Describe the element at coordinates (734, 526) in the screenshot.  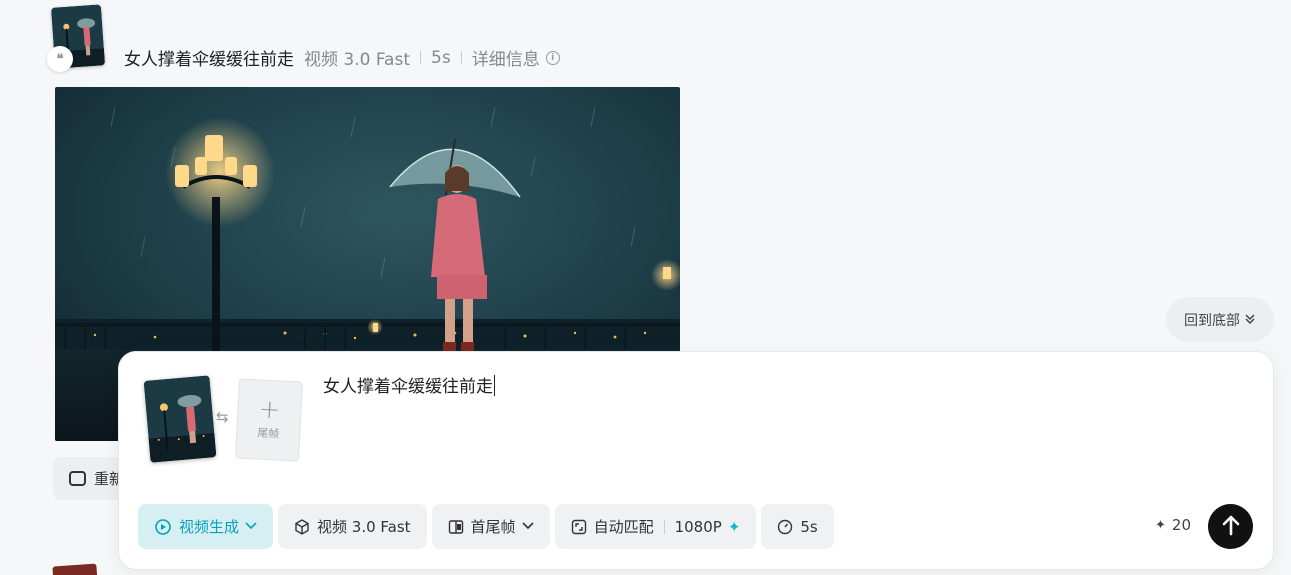
I see `sparkle-icon: ✦` at that location.